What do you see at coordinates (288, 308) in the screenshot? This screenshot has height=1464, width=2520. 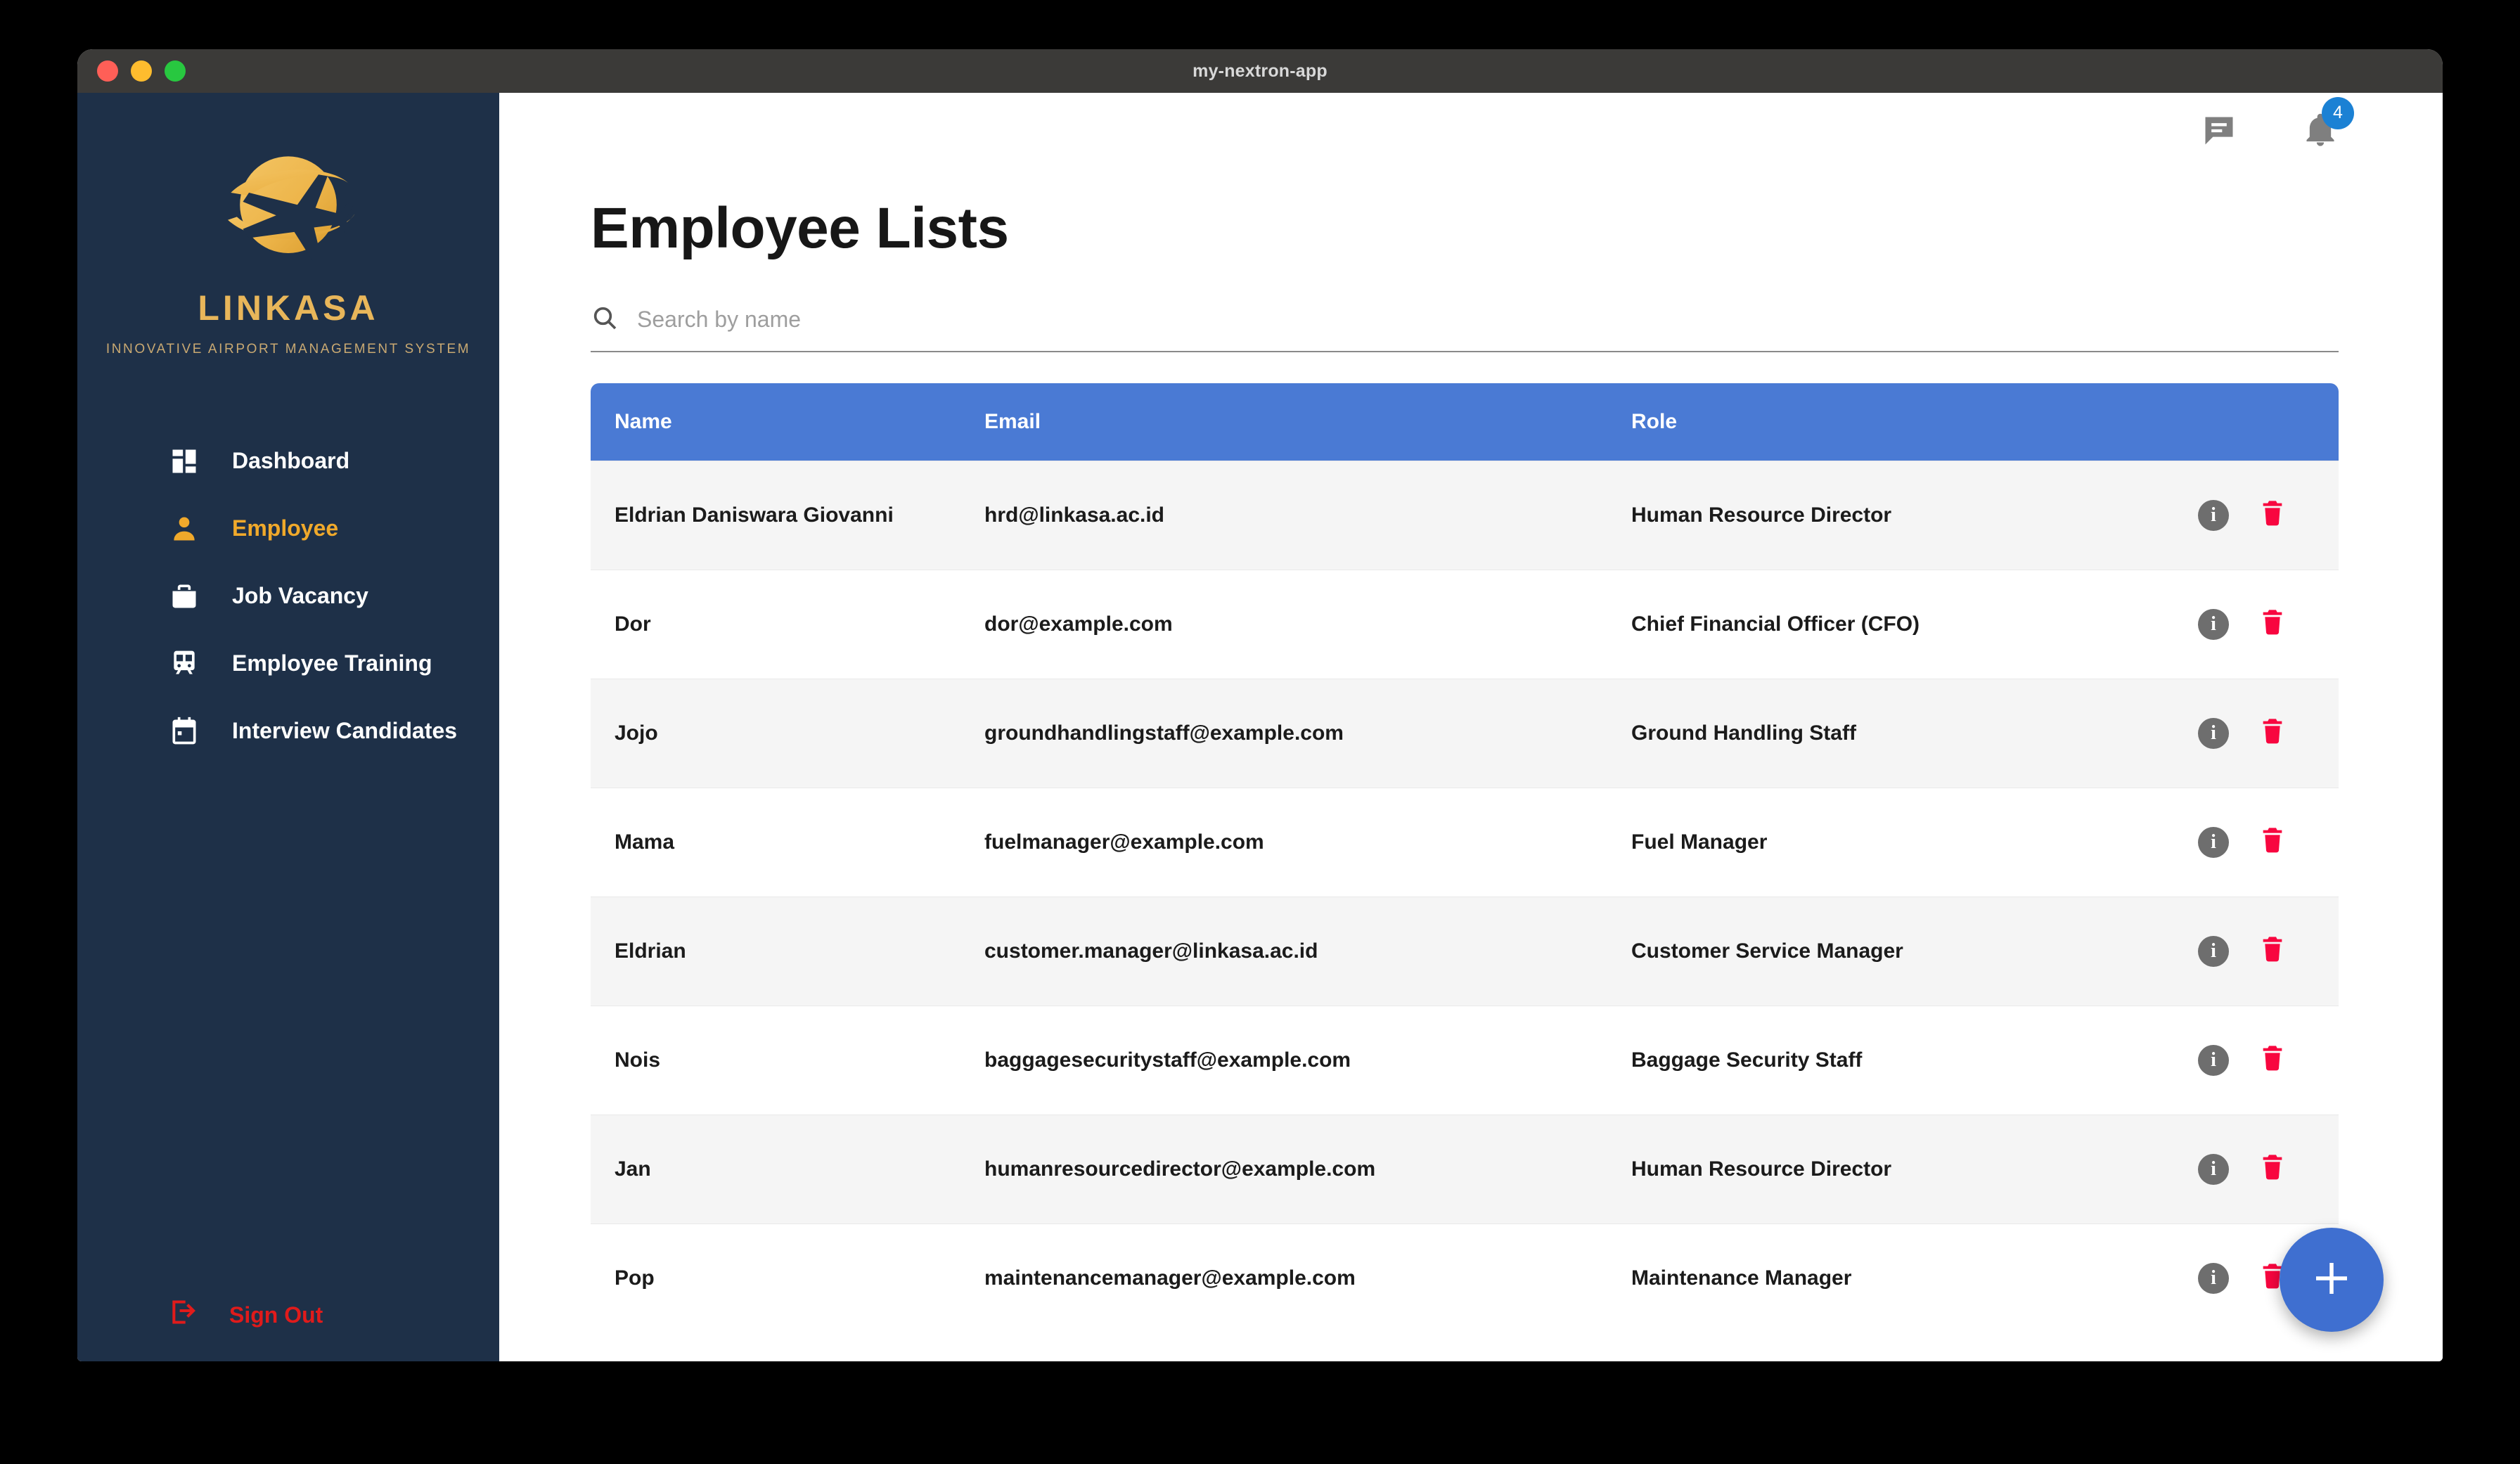 I see `brand-name: LINKASA` at bounding box center [288, 308].